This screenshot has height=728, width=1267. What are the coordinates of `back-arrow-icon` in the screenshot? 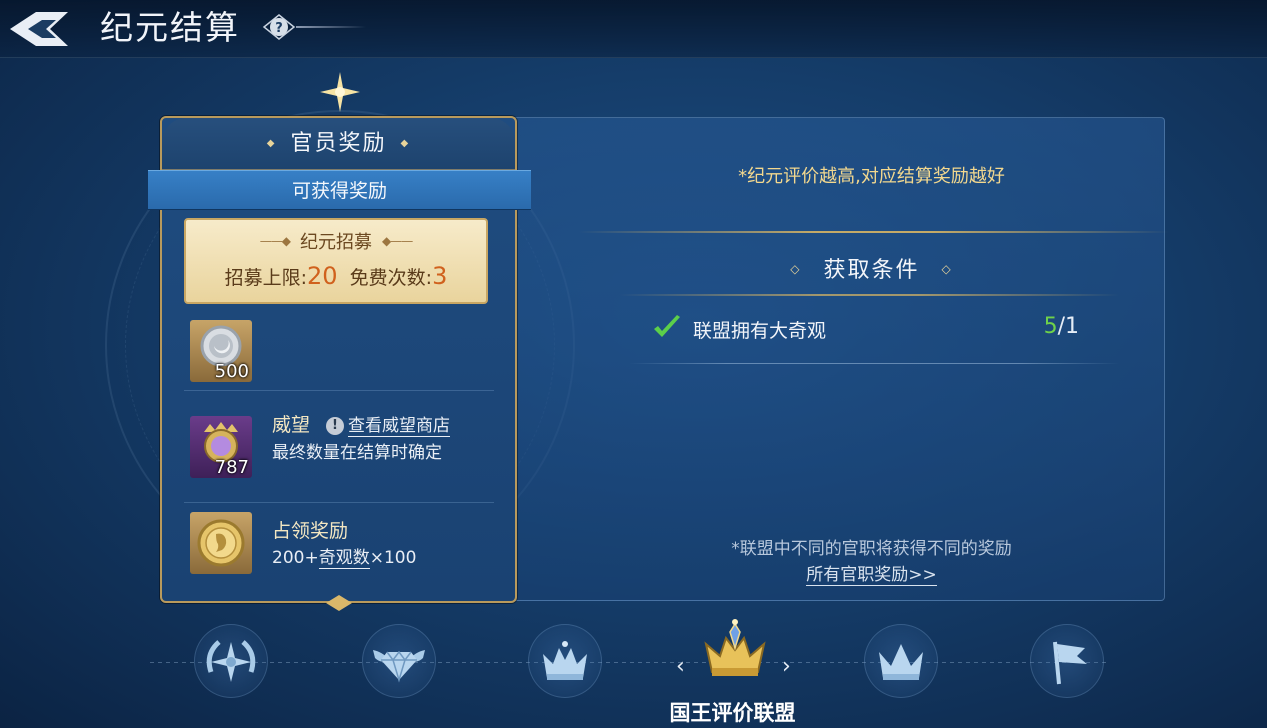 It's located at (39, 29).